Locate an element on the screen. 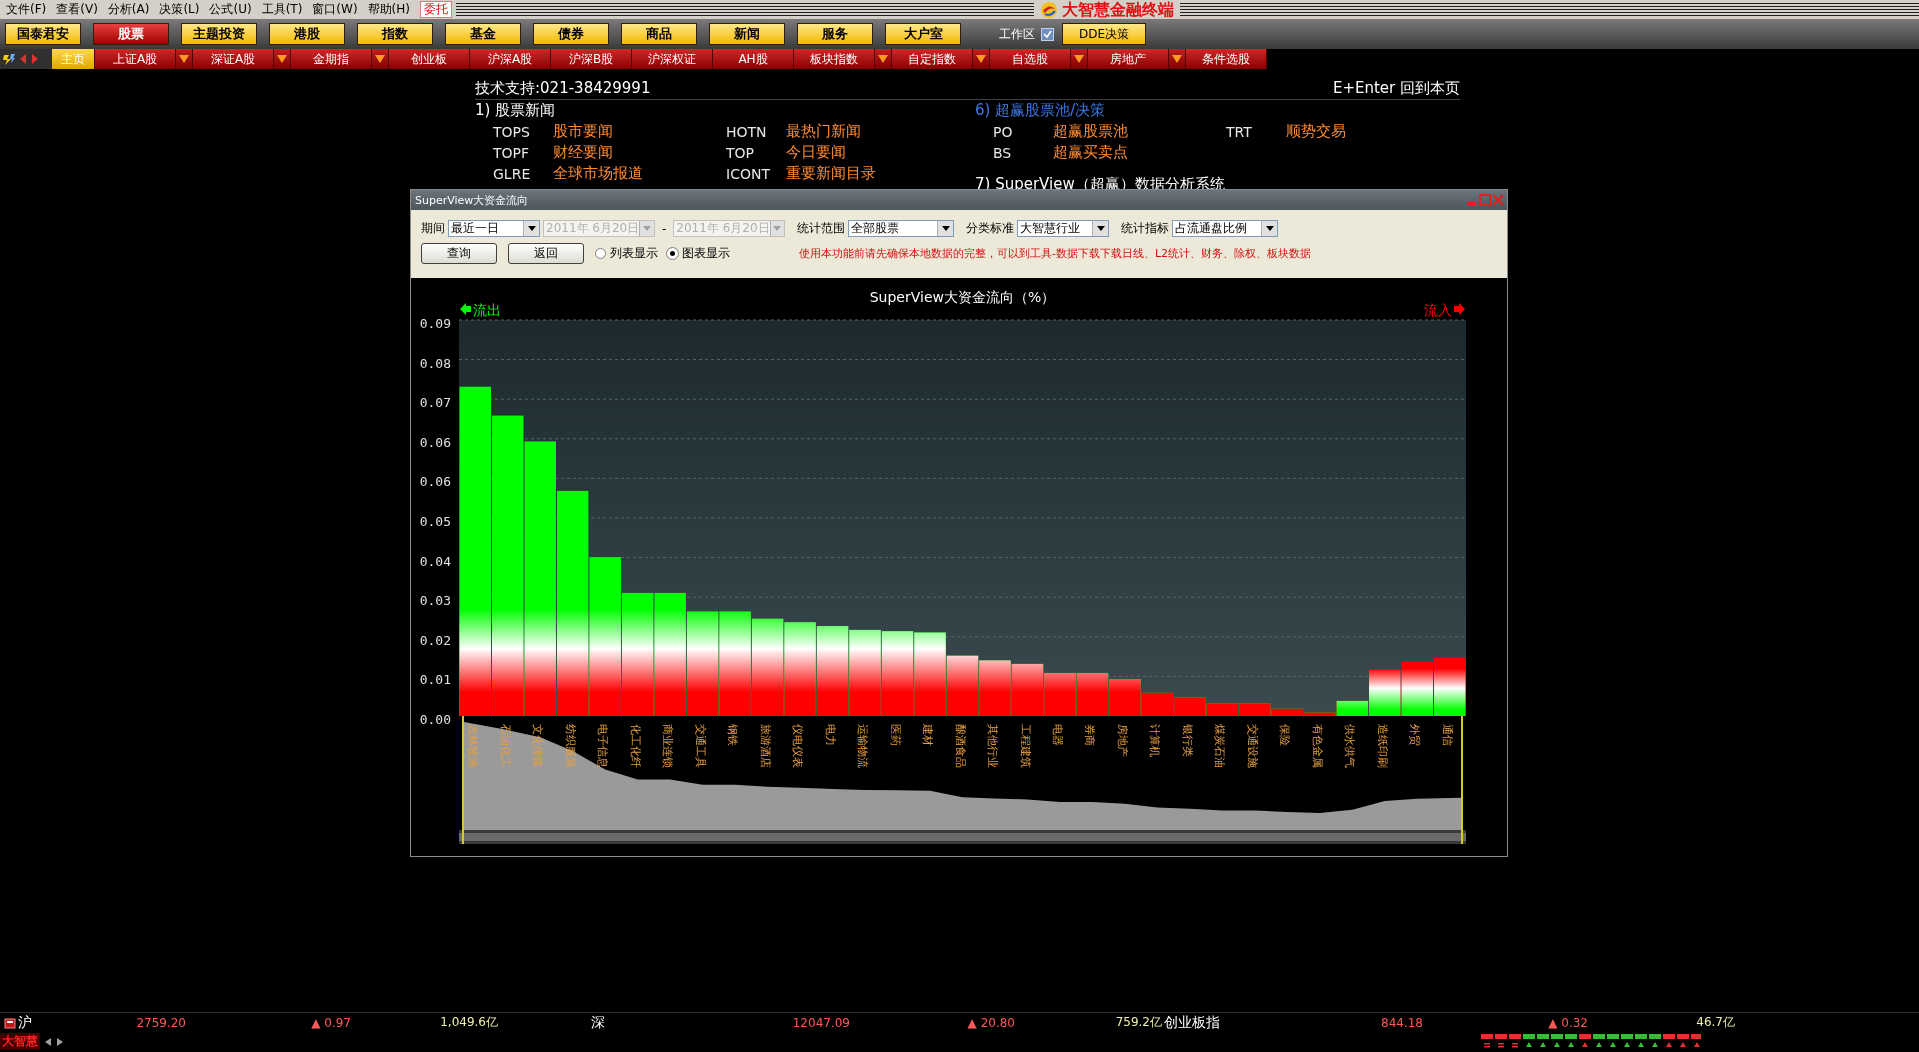  market-icon is located at coordinates (10, 1022).